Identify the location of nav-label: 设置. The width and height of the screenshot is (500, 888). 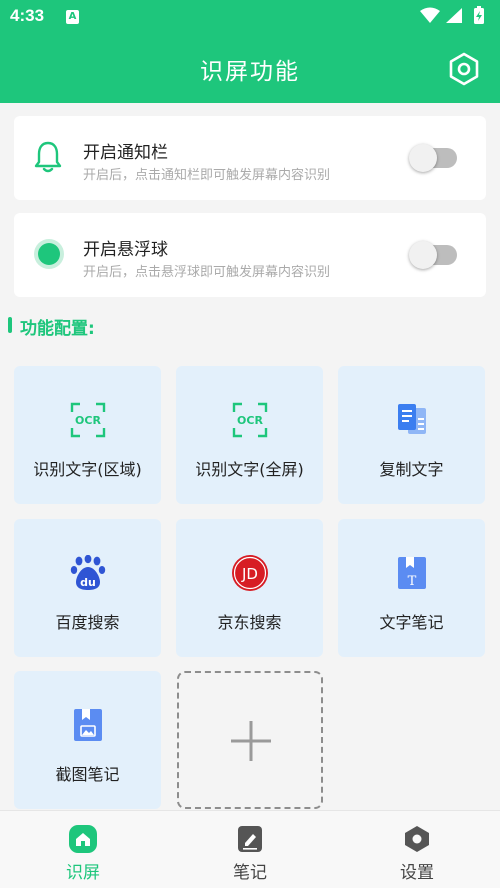
(417, 873).